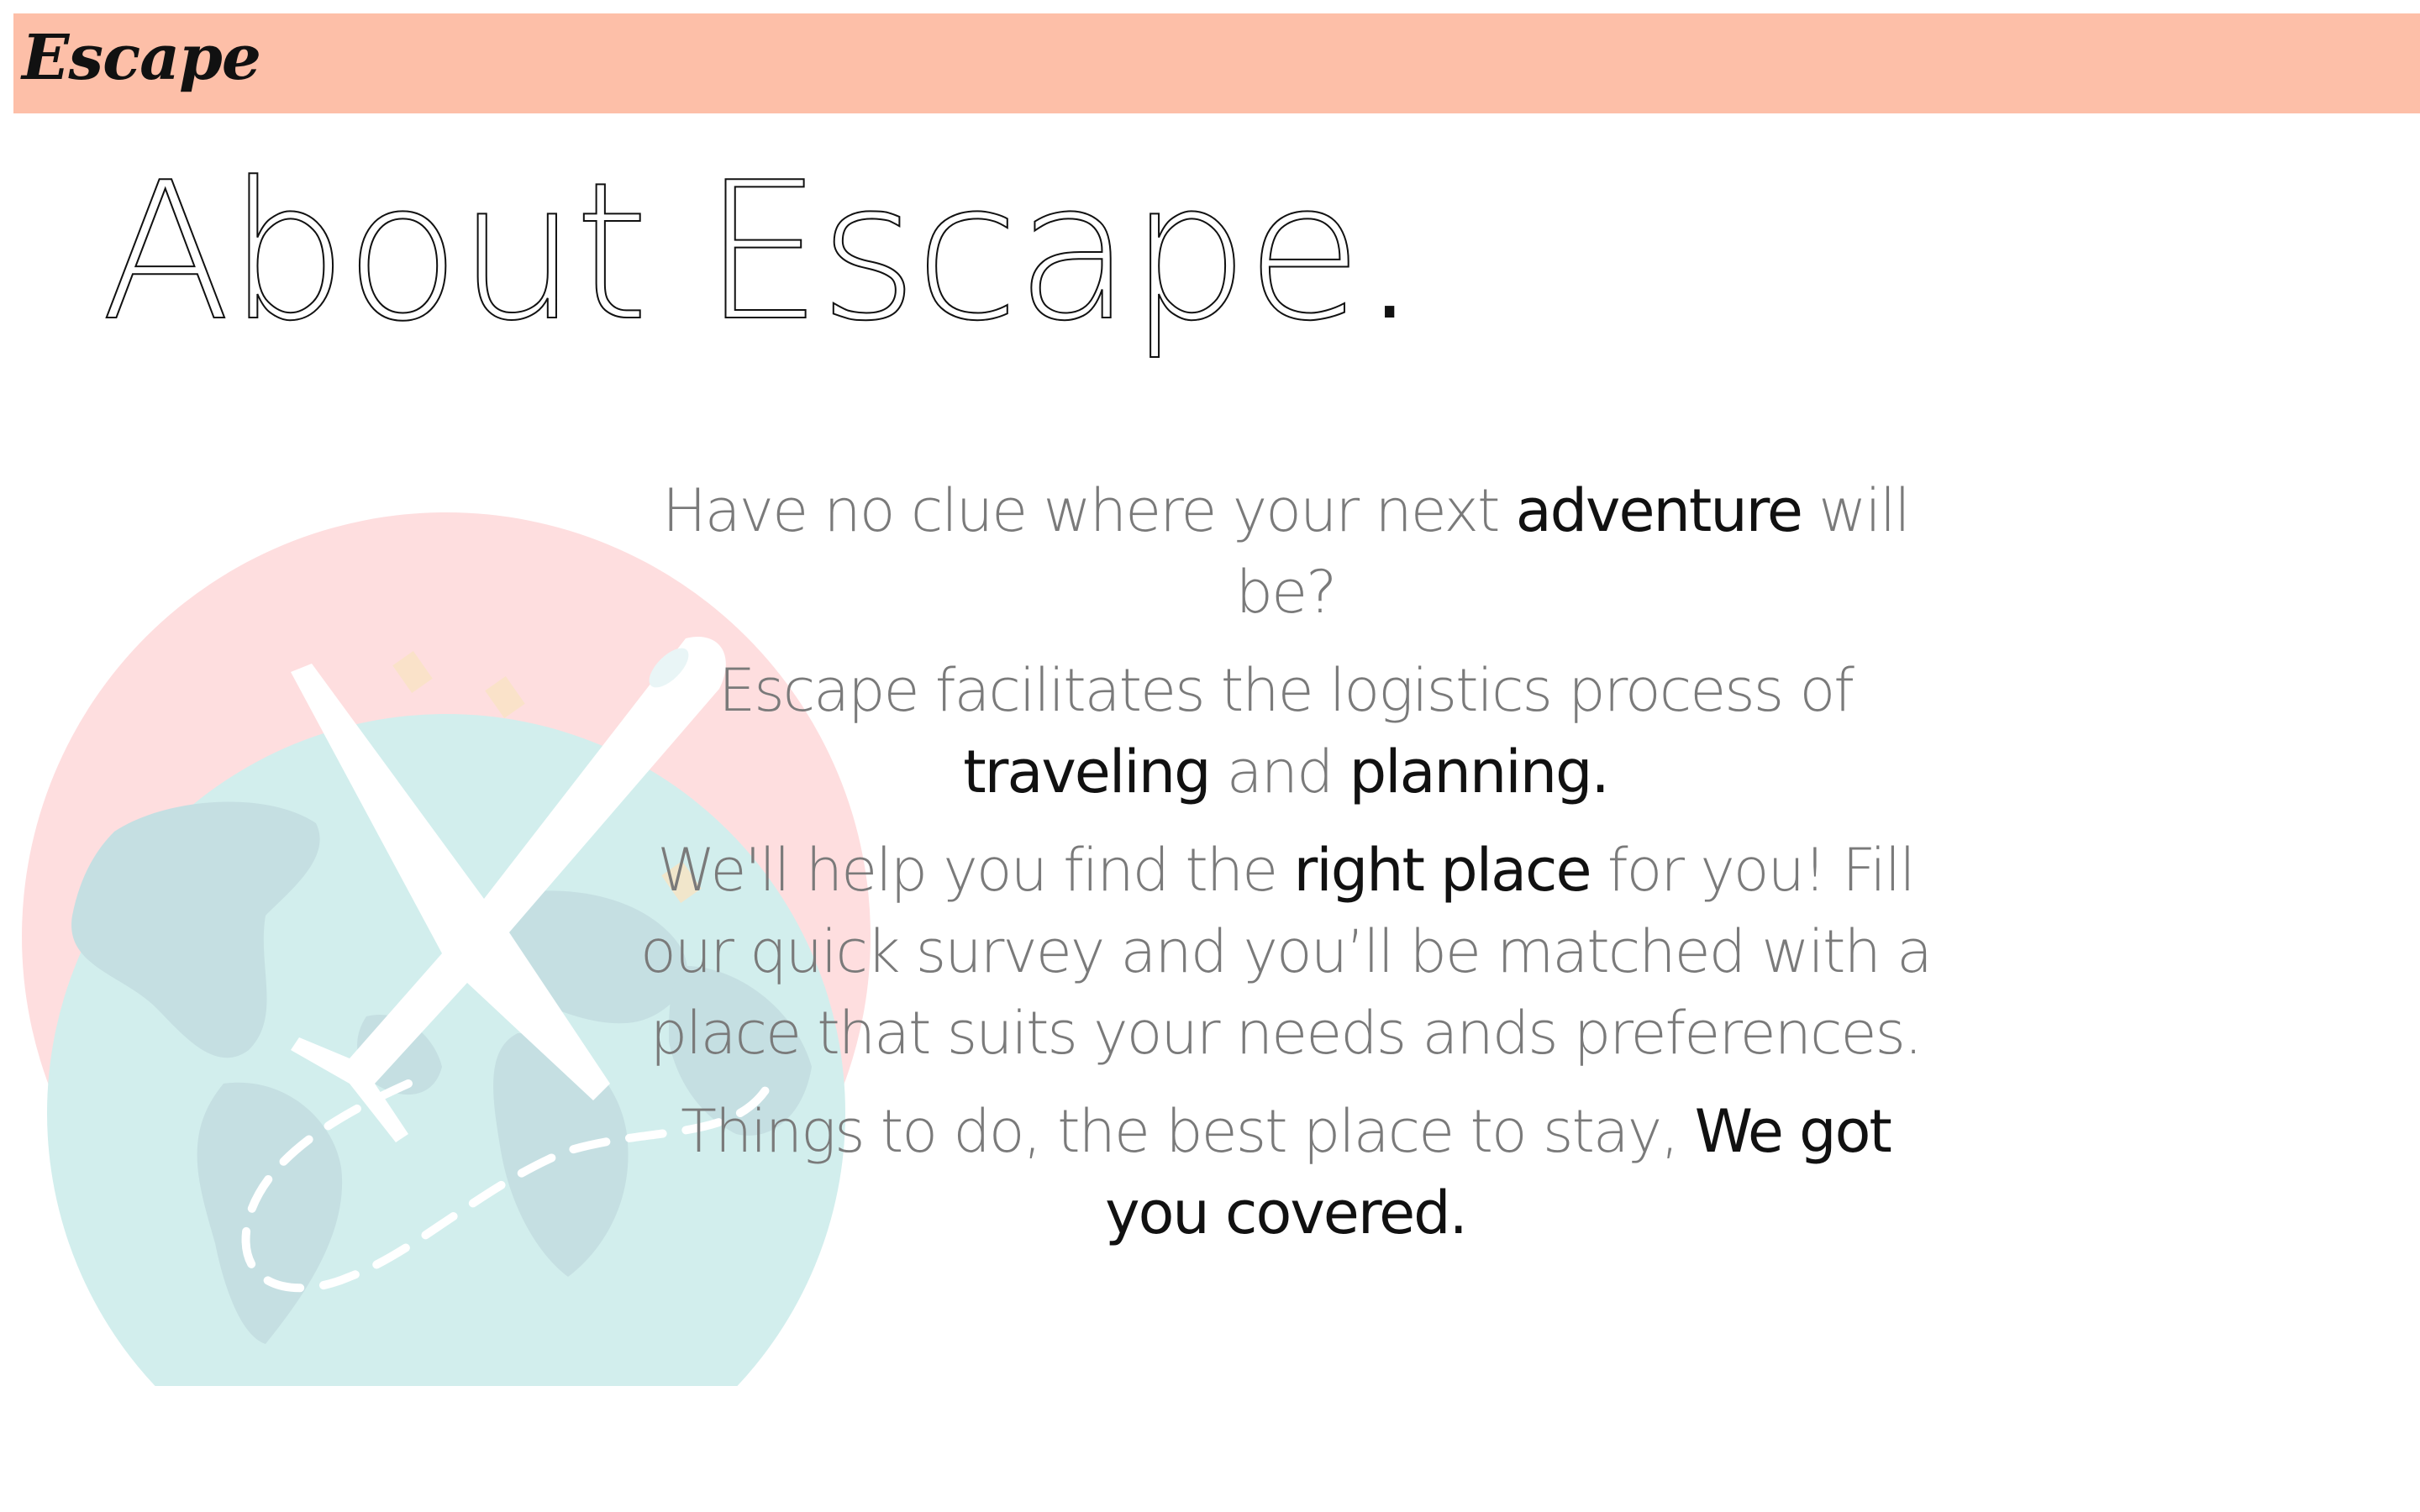  What do you see at coordinates (1279, 772) in the screenshot?
I see `text: and` at bounding box center [1279, 772].